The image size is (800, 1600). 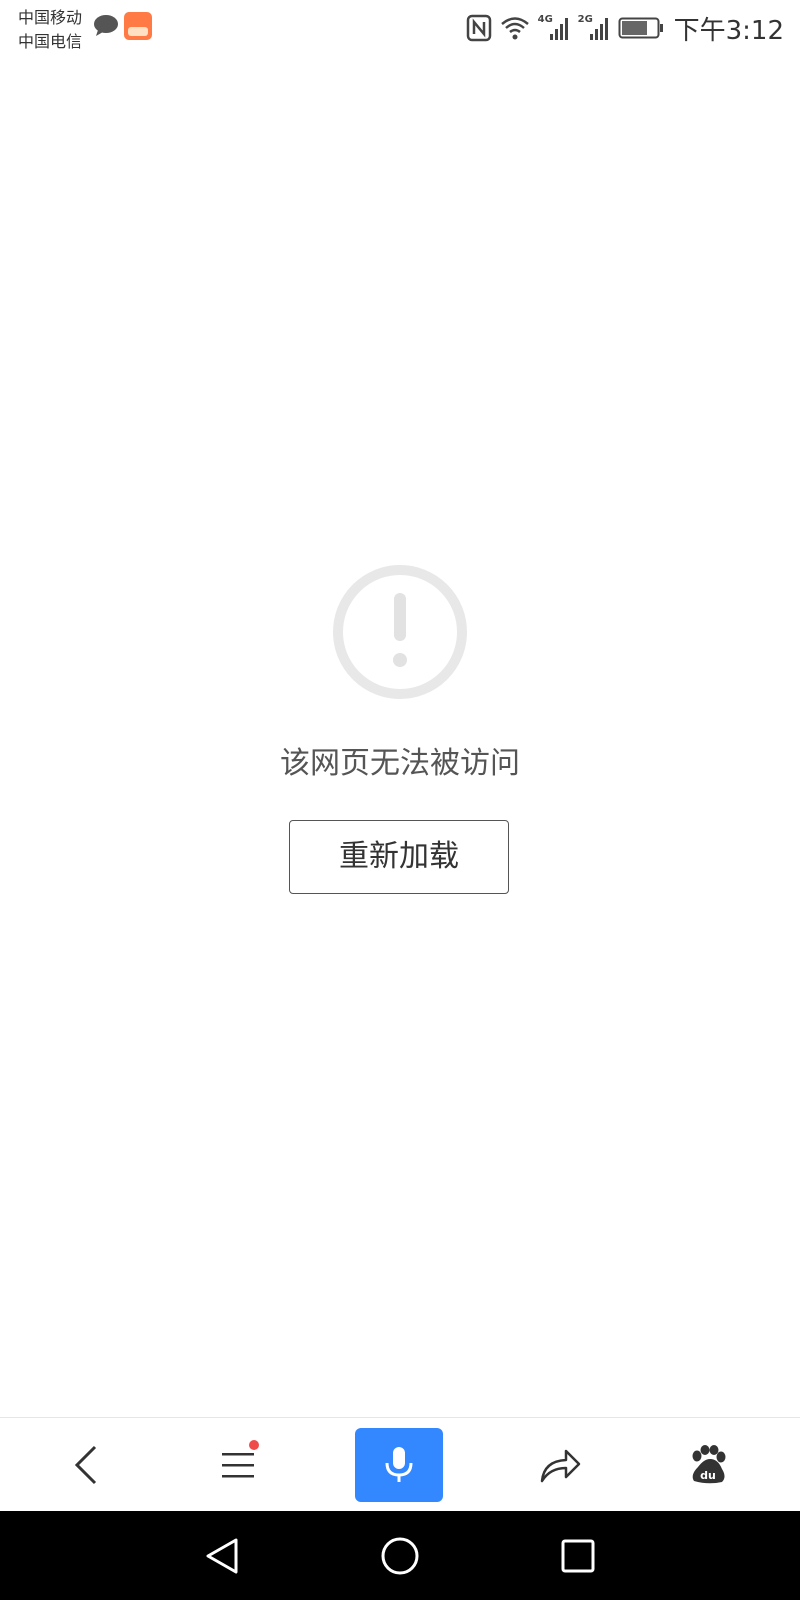 I want to click on share-icon, so click(x=560, y=1466).